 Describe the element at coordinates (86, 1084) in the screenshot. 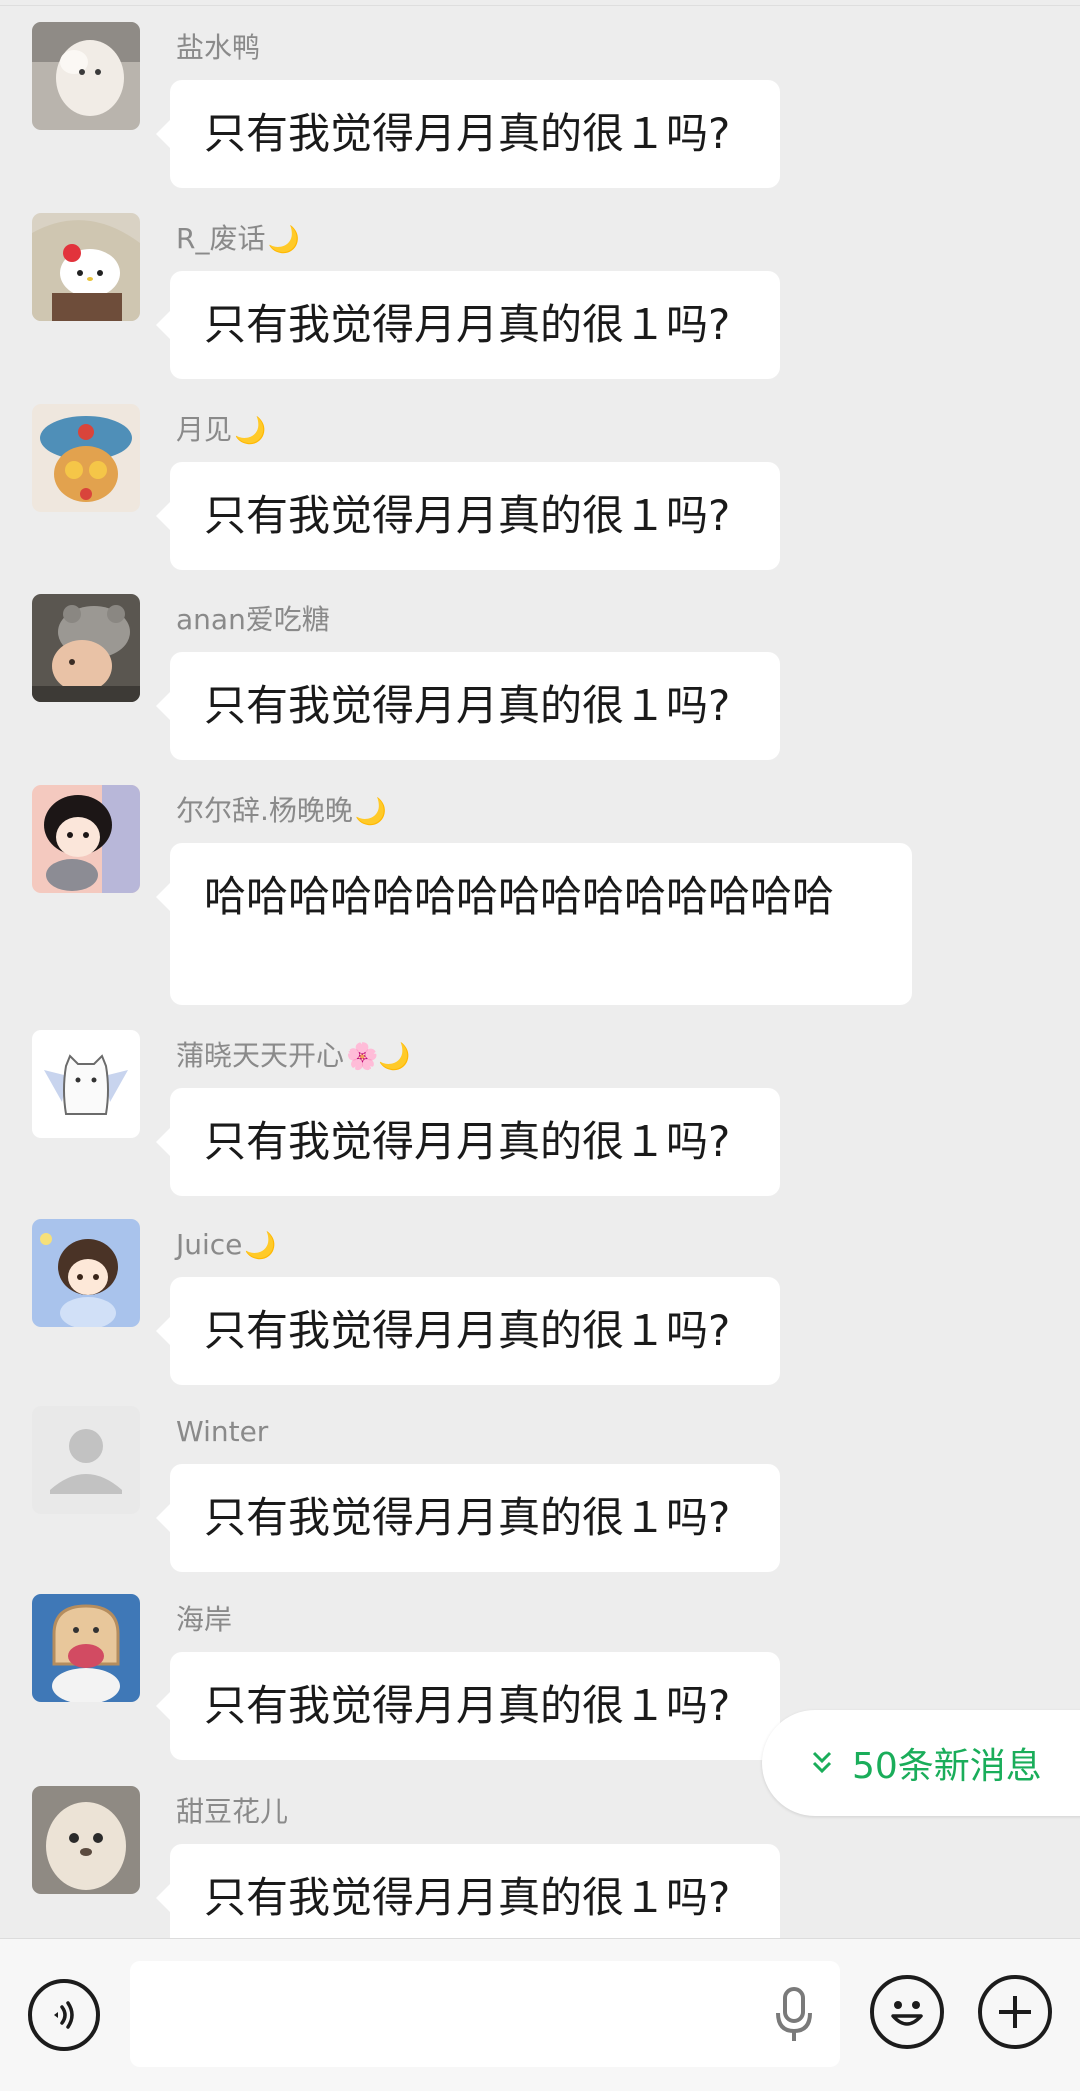

I see `ghost-cat-avatar` at that location.